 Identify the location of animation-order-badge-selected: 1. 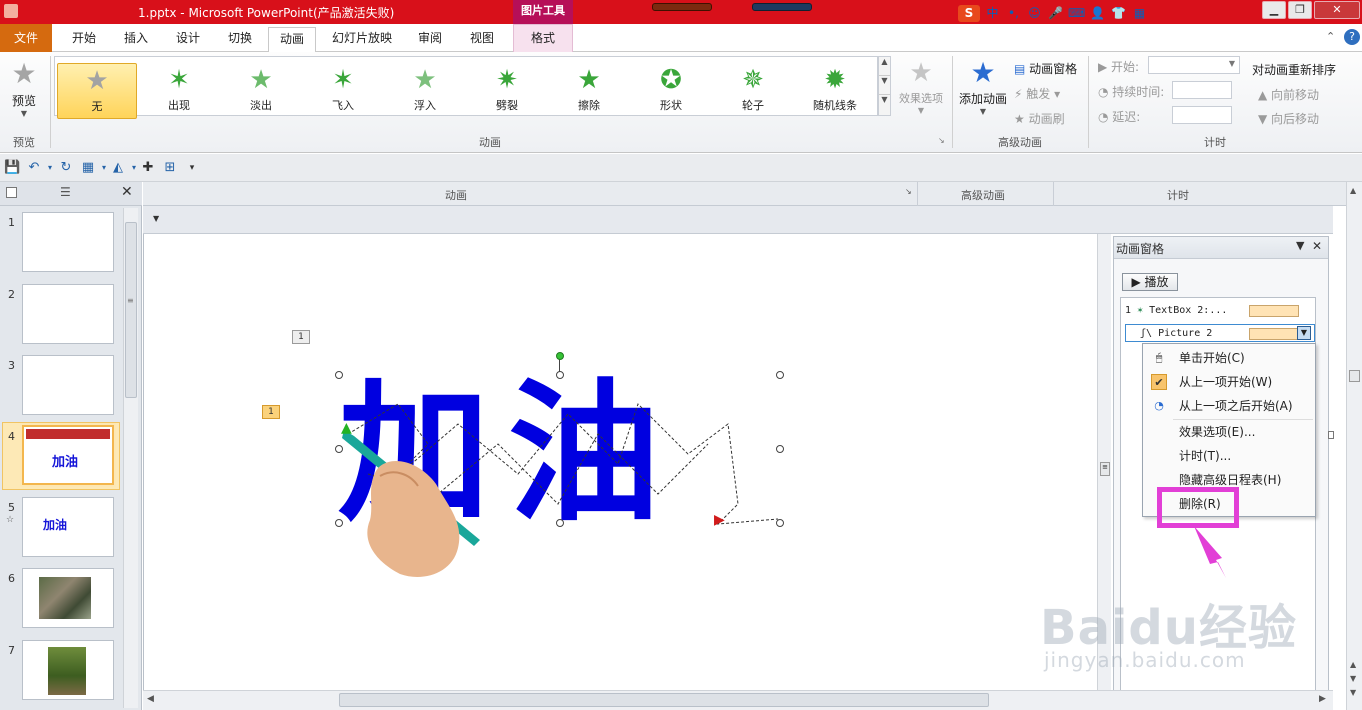
(271, 412).